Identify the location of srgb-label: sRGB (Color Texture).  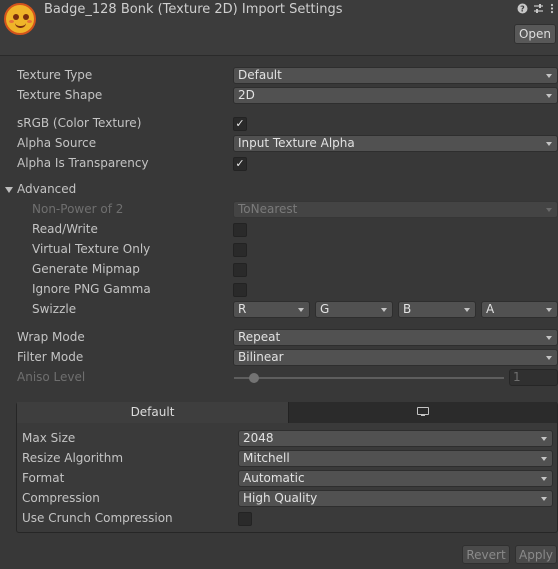
(79, 123).